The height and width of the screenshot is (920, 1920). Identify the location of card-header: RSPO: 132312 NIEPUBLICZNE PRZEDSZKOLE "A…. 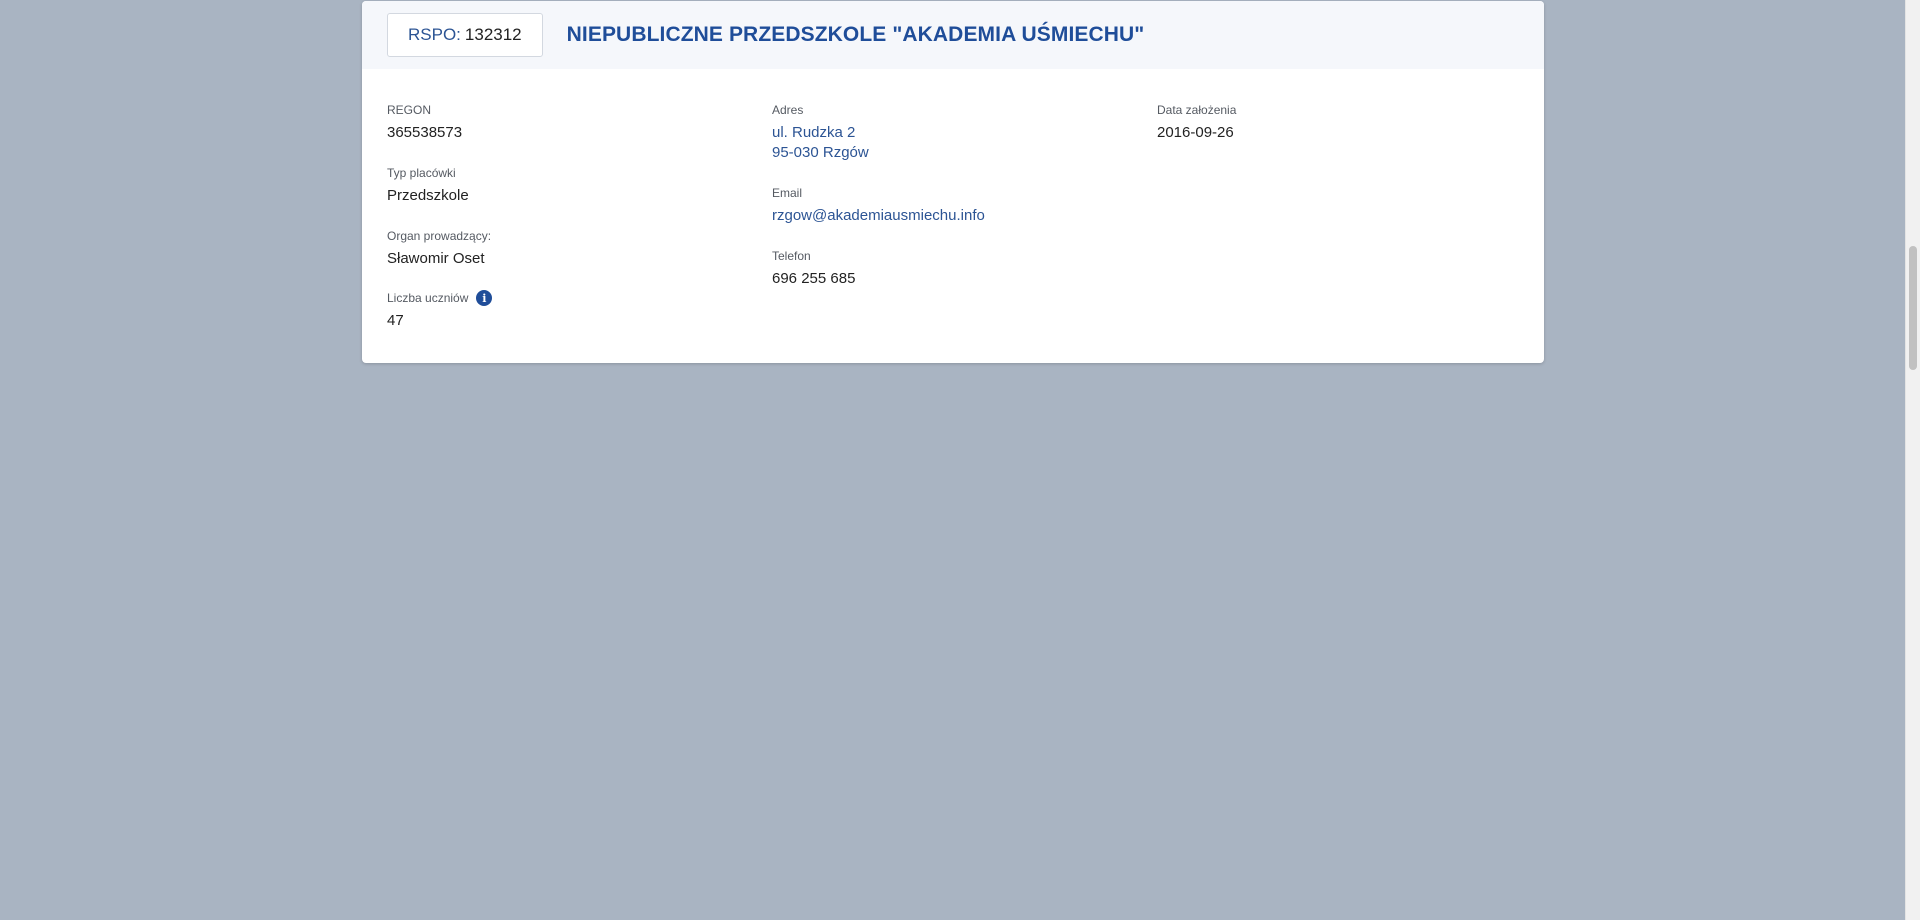
(953, 35).